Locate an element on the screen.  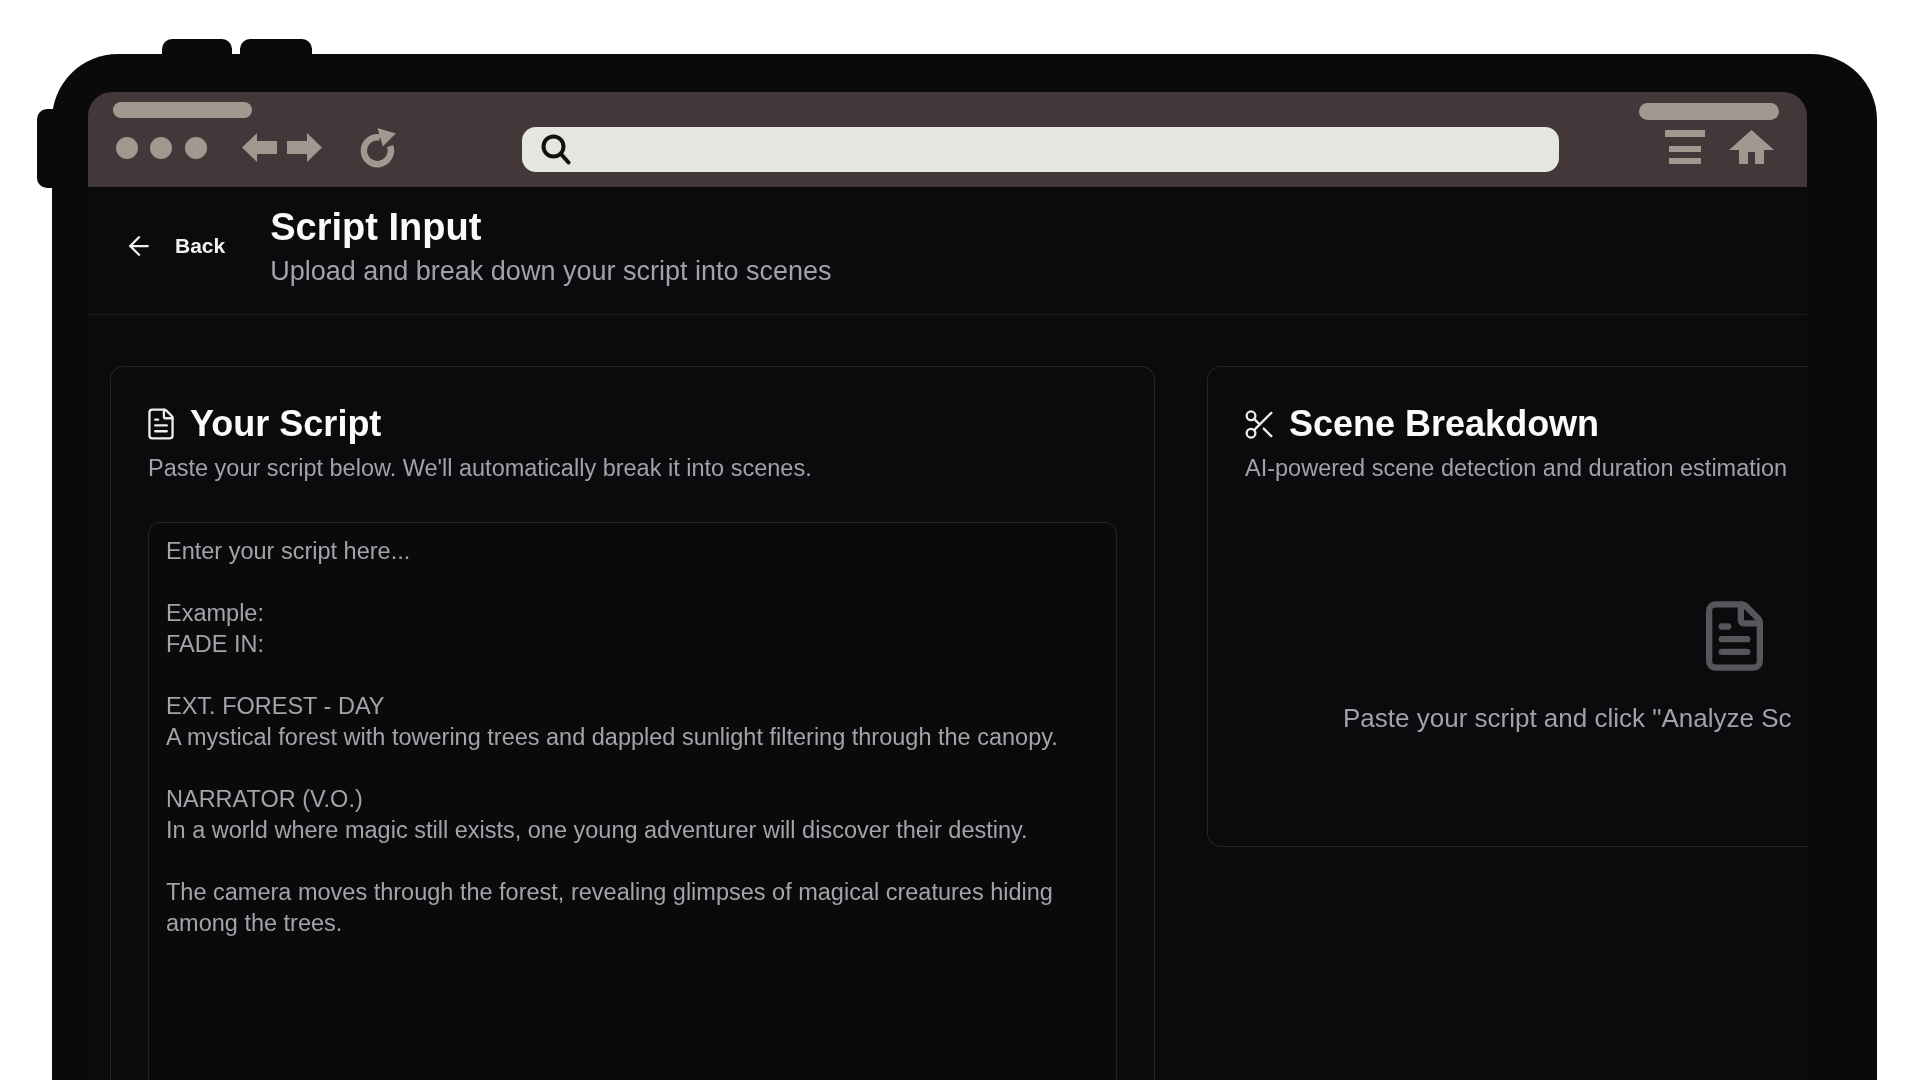
scissors-icon is located at coordinates (1259, 424).